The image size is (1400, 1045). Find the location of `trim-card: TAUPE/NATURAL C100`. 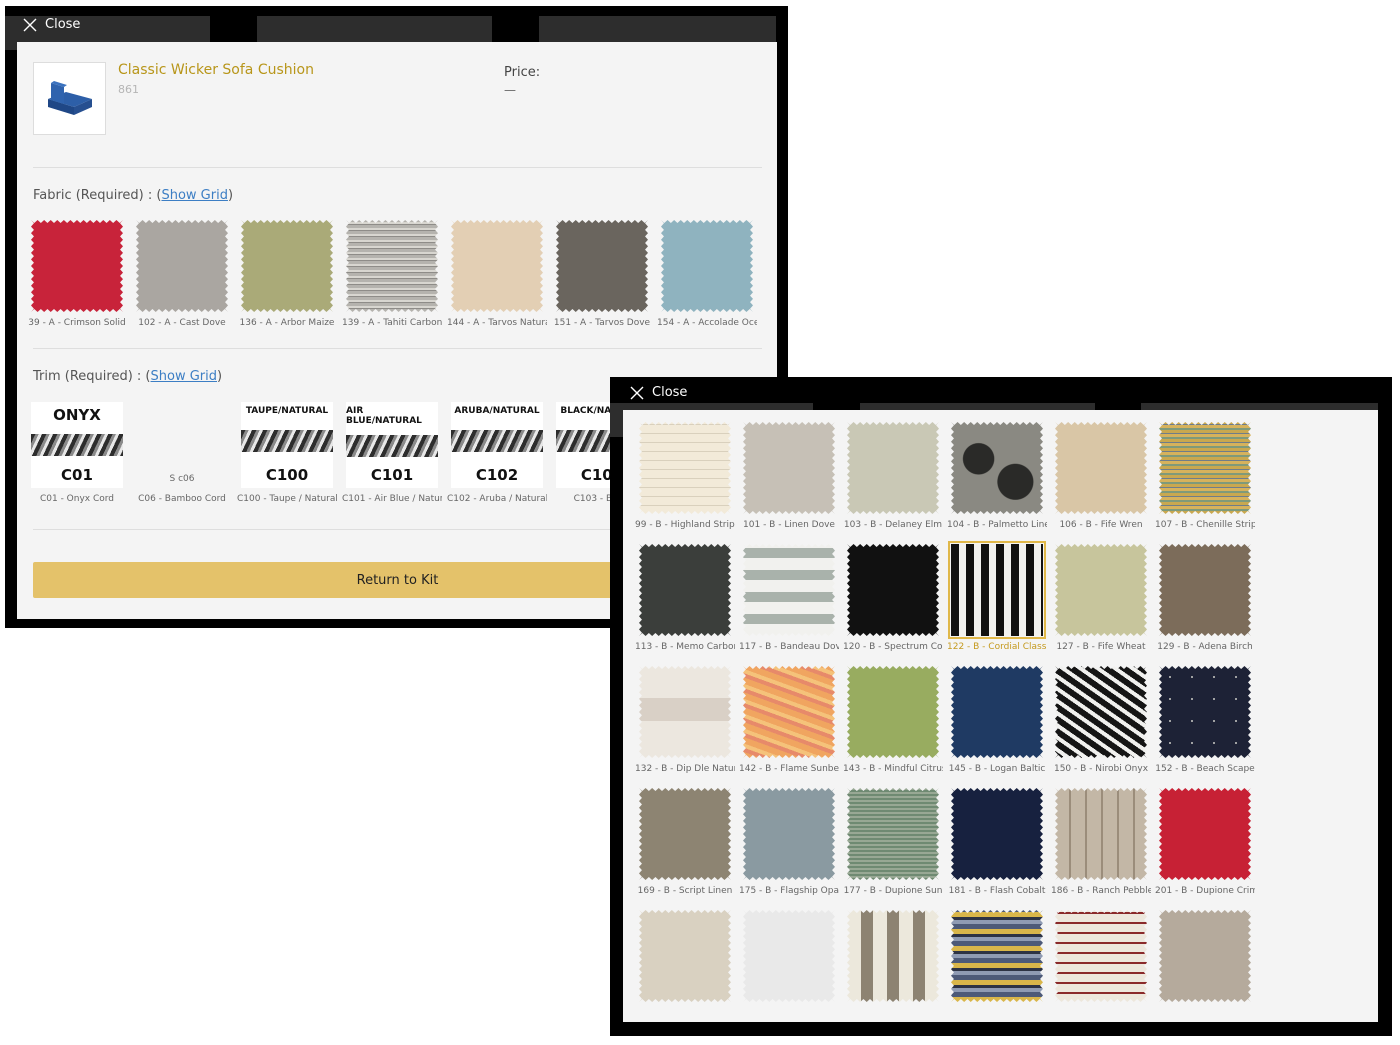

trim-card: TAUPE/NATURAL C100 is located at coordinates (287, 445).